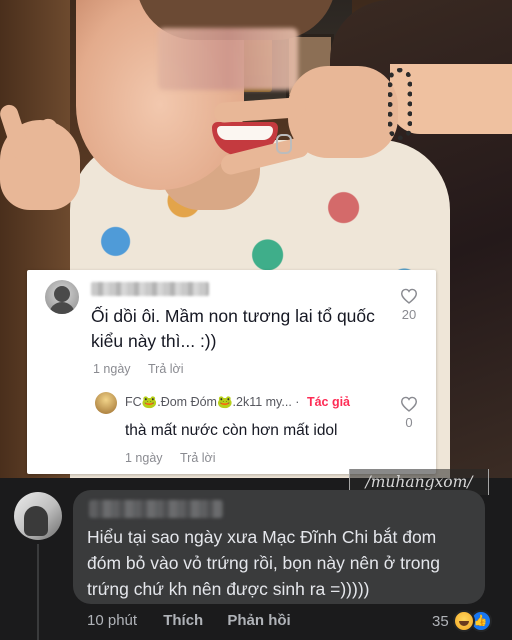  What do you see at coordinates (198, 458) in the screenshot?
I see `reply-reply-button: Trả lời` at bounding box center [198, 458].